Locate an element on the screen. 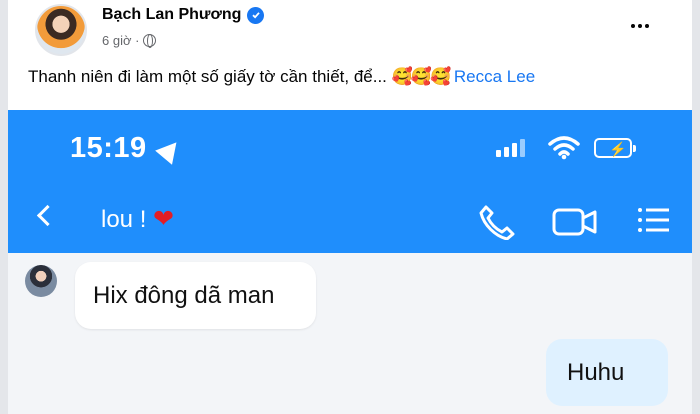  author-row: Bạch Lan Phương is located at coordinates (183, 15).